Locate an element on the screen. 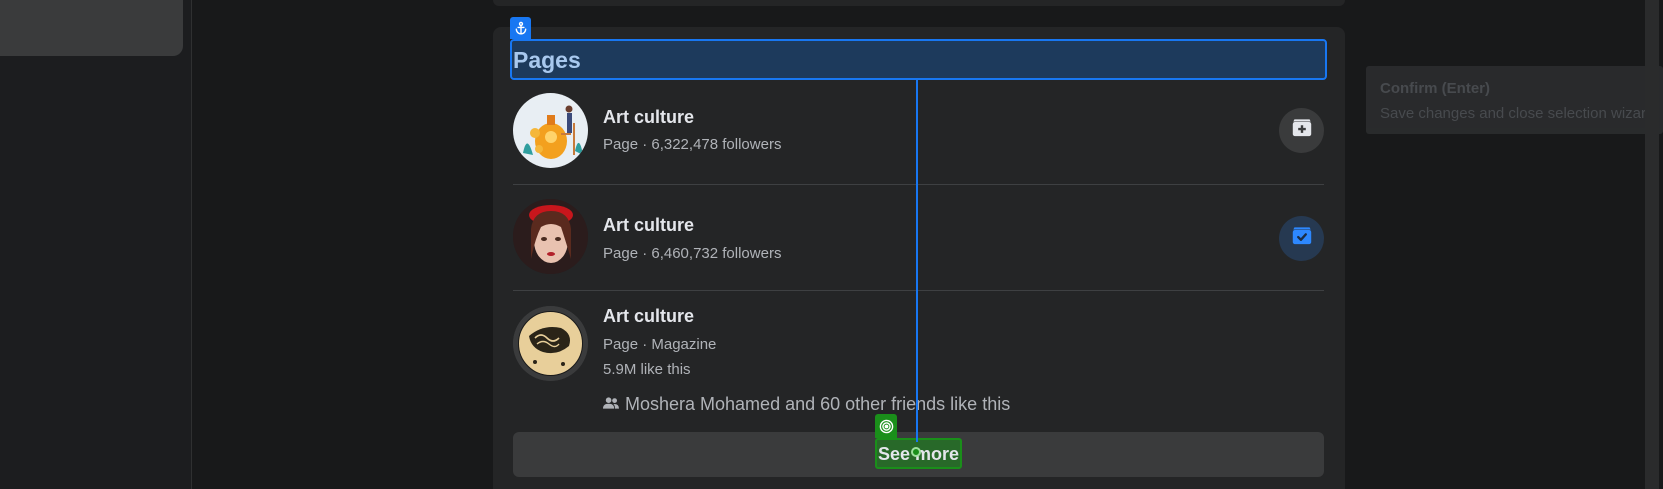  page-likes: 5.9M like this is located at coordinates (647, 369).